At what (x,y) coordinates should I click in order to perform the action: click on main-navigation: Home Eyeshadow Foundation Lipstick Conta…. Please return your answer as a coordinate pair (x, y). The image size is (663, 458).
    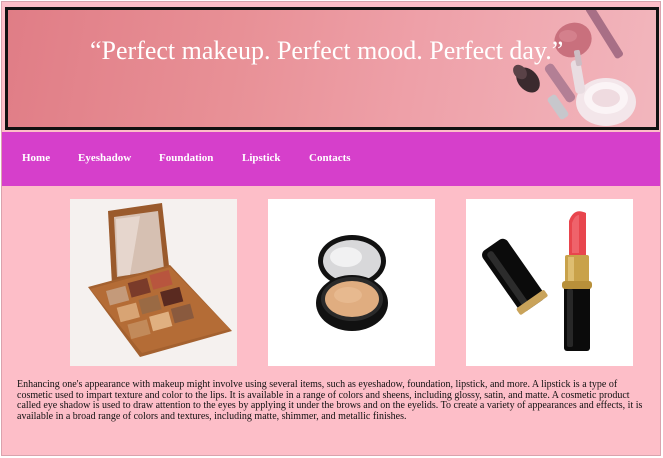
    Looking at the image, I should click on (331, 159).